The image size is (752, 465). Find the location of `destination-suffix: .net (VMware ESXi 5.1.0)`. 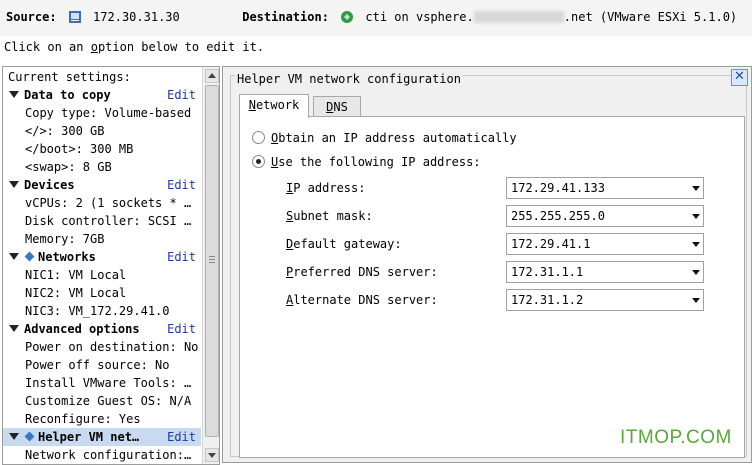

destination-suffix: .net (VMware ESXi 5.1.0) is located at coordinates (650, 17).